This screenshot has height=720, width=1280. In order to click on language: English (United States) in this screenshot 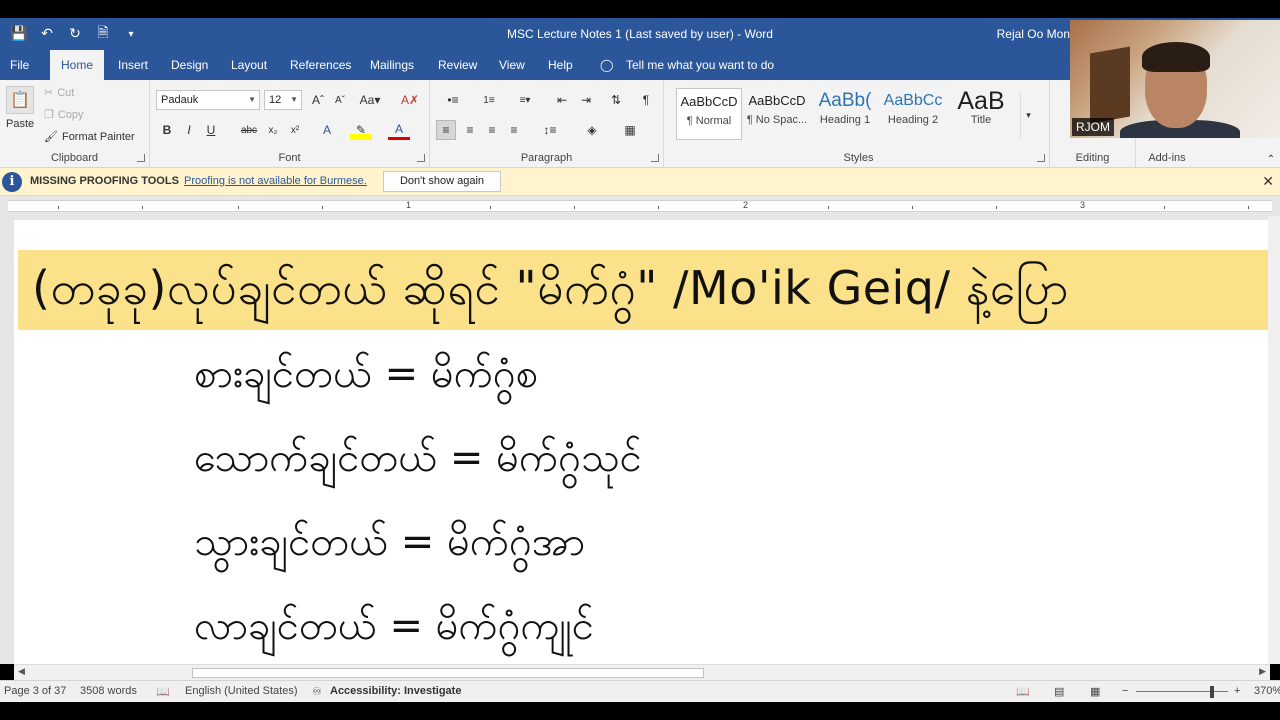, I will do `click(241, 691)`.